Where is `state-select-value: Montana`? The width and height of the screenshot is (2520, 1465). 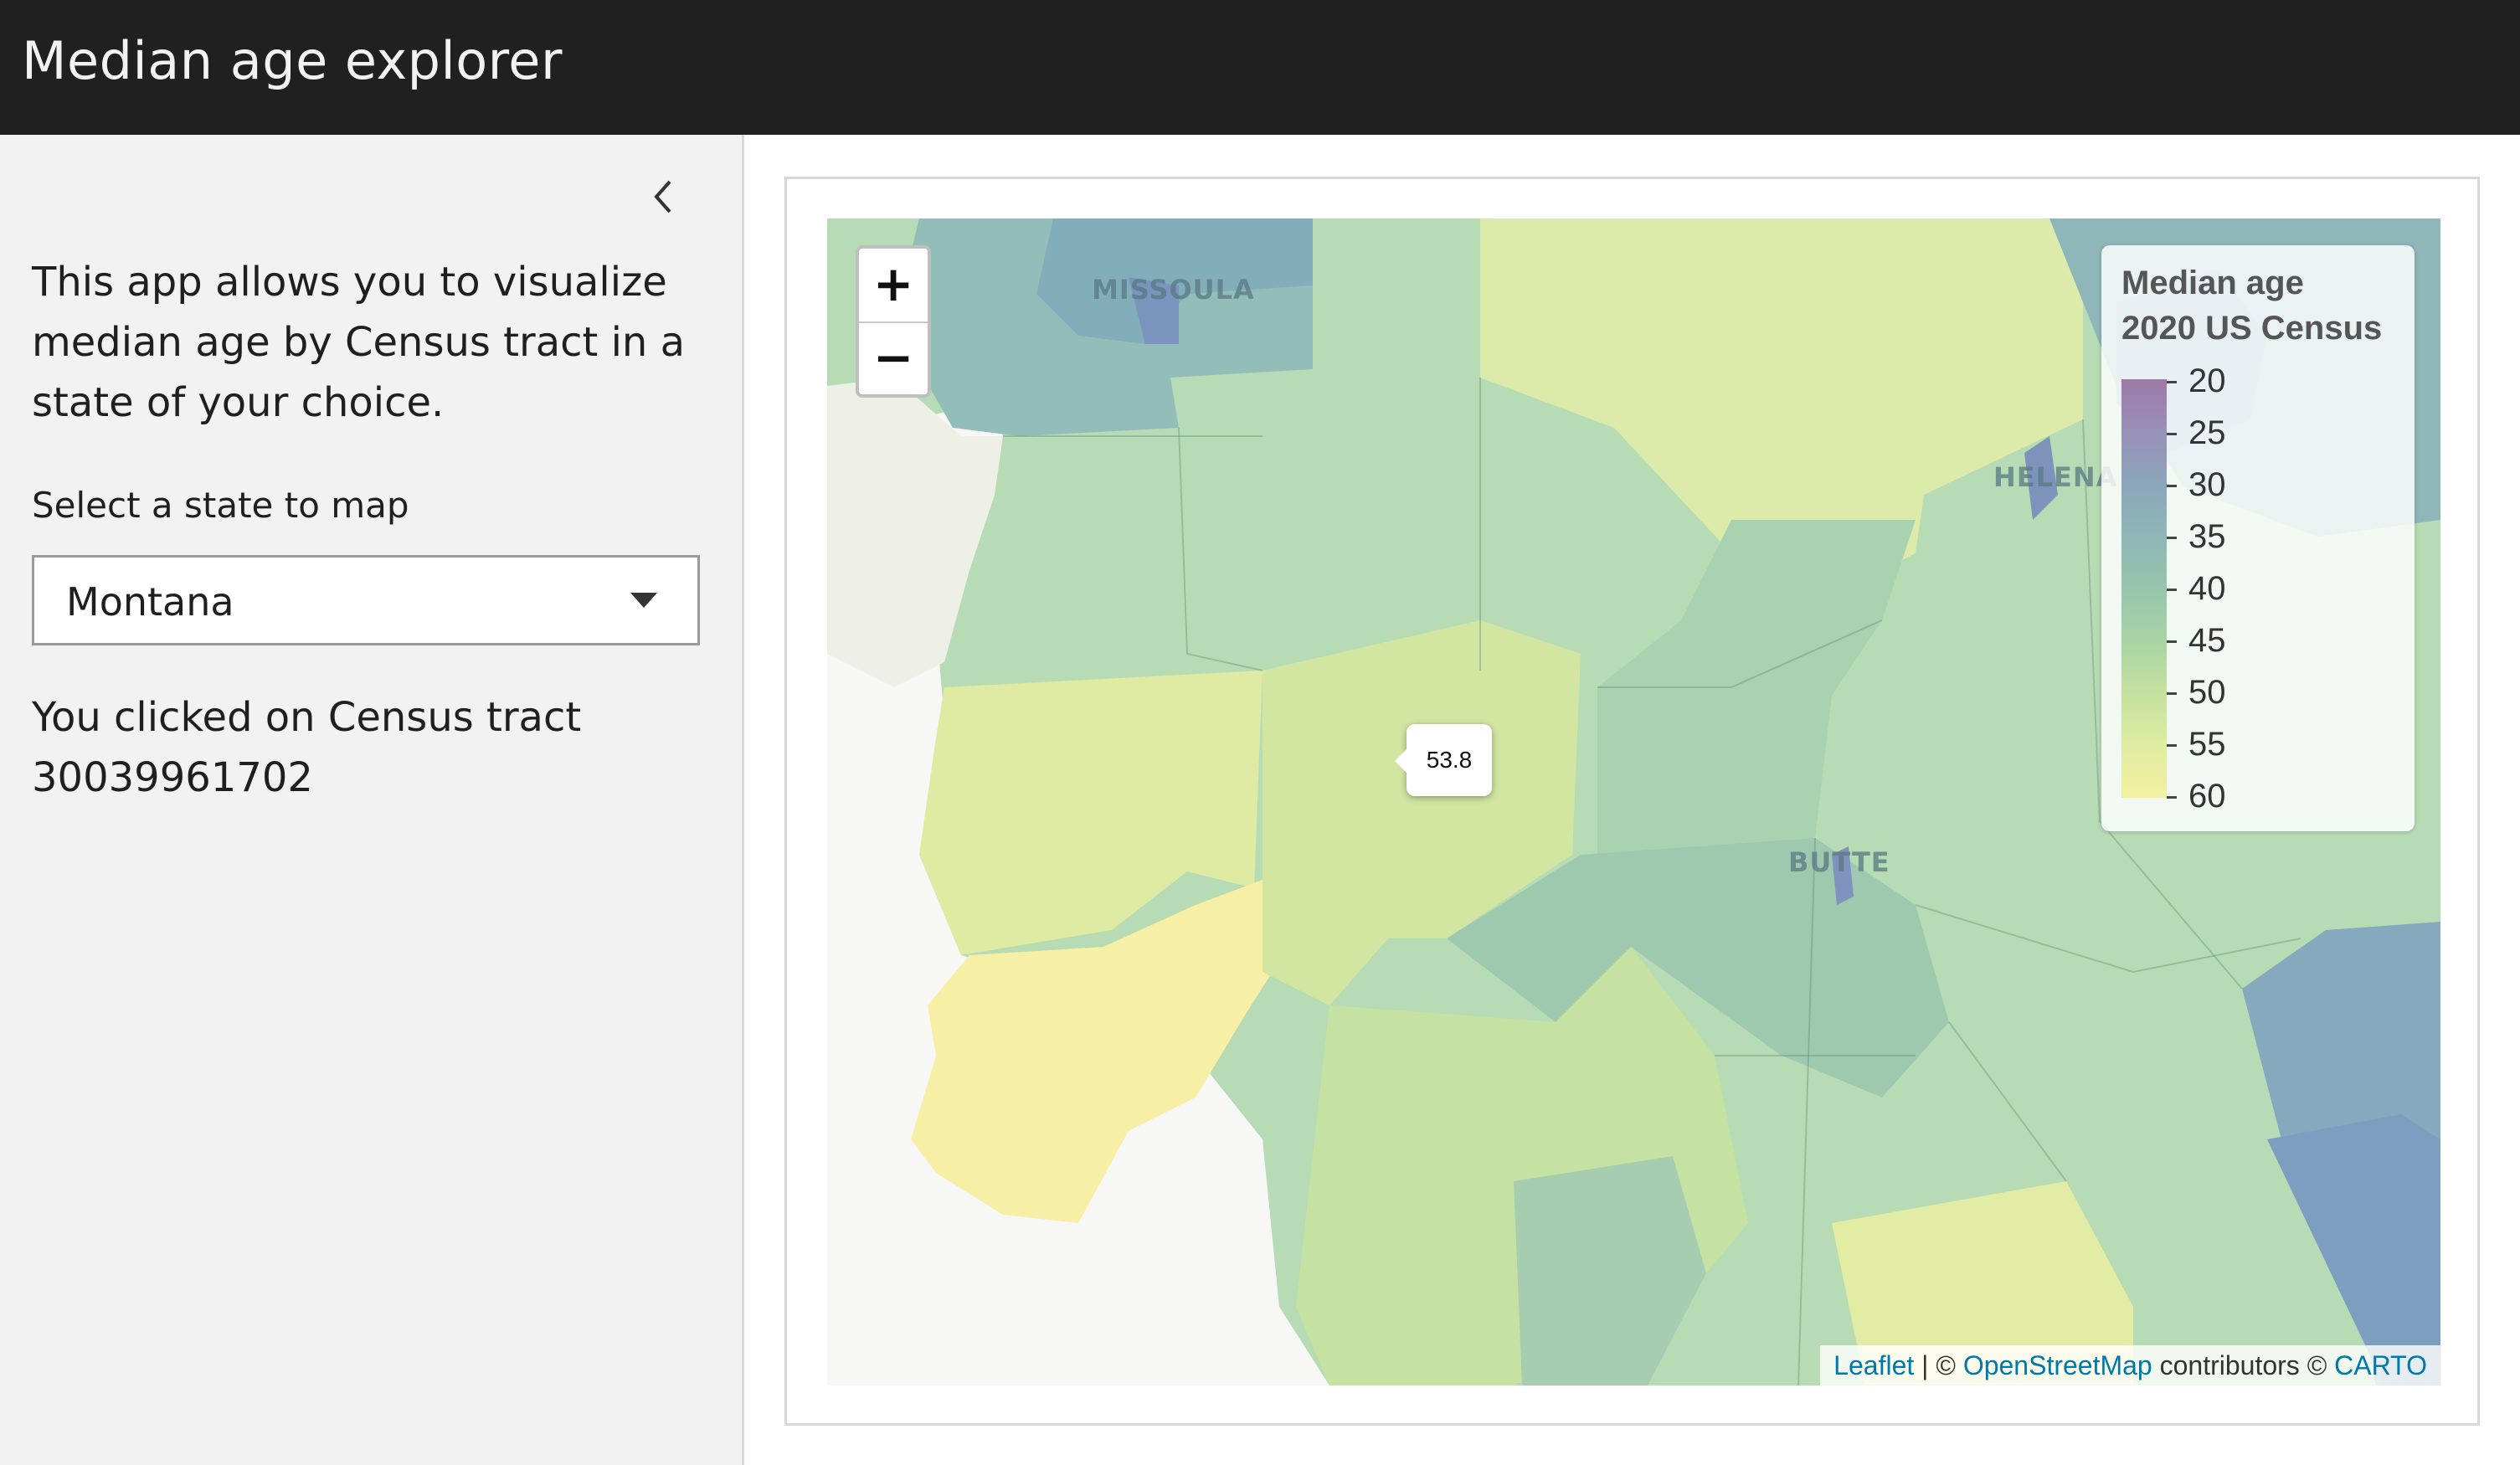
state-select-value: Montana is located at coordinates (150, 602).